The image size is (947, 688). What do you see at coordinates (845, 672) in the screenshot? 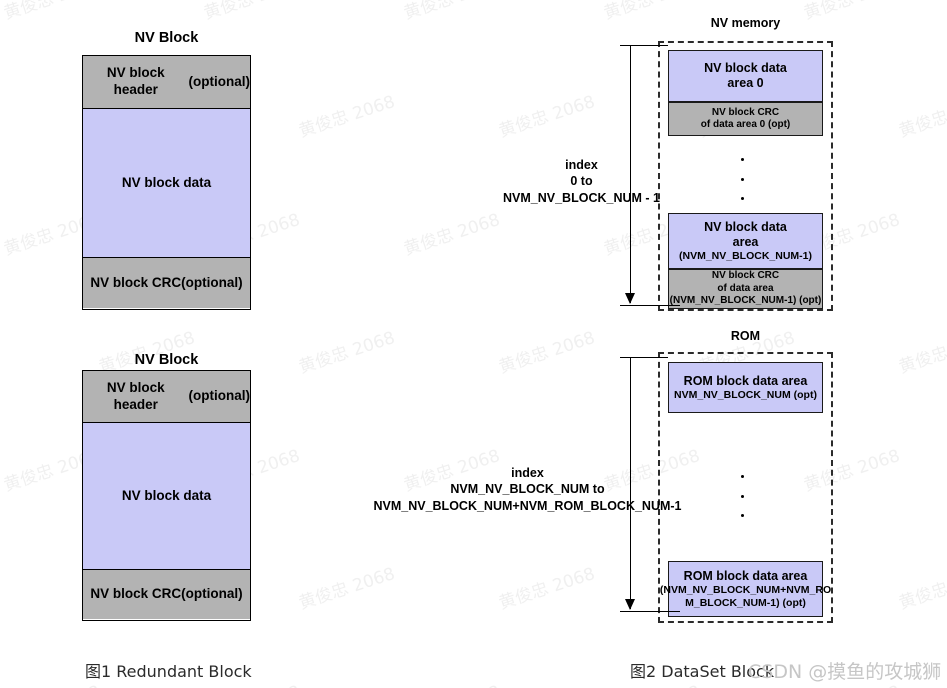
I see `csdn-watermark: CSDN @摸鱼的攻城狮` at bounding box center [845, 672].